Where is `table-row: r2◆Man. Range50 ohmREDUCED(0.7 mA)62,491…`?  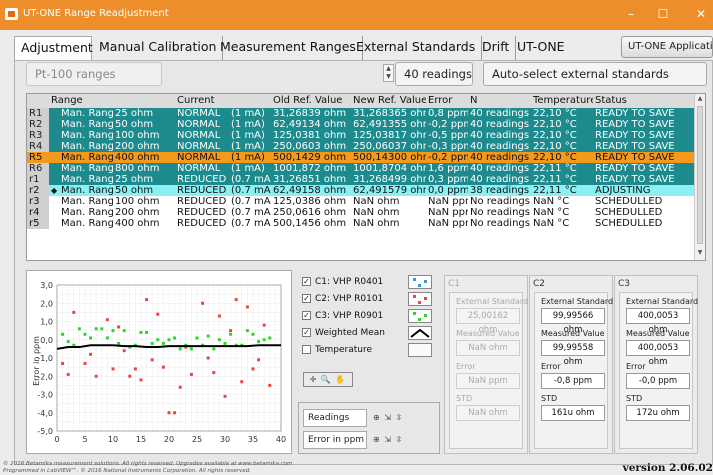 table-row: r2◆Man. Range50 ohmREDUCED(0.7 mA)62,491… is located at coordinates (361, 190).